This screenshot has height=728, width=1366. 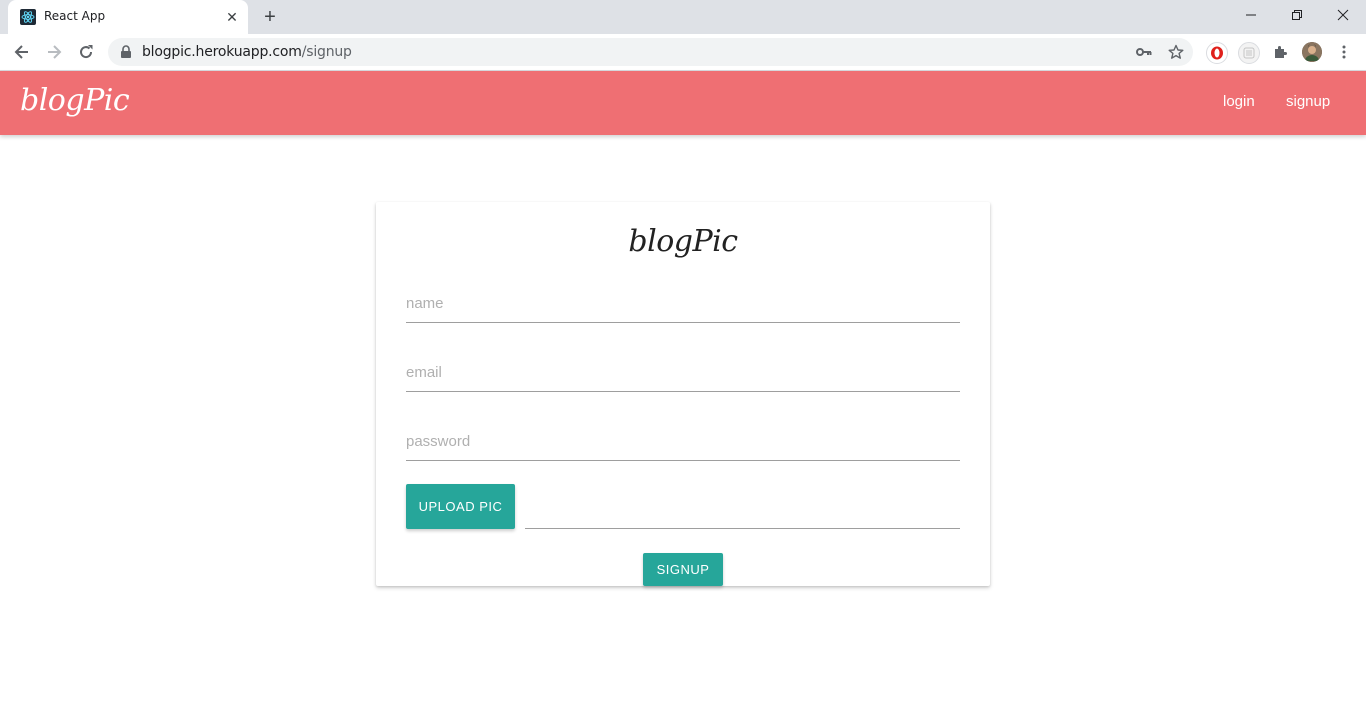 What do you see at coordinates (75, 16) in the screenshot?
I see `tab-title: React App` at bounding box center [75, 16].